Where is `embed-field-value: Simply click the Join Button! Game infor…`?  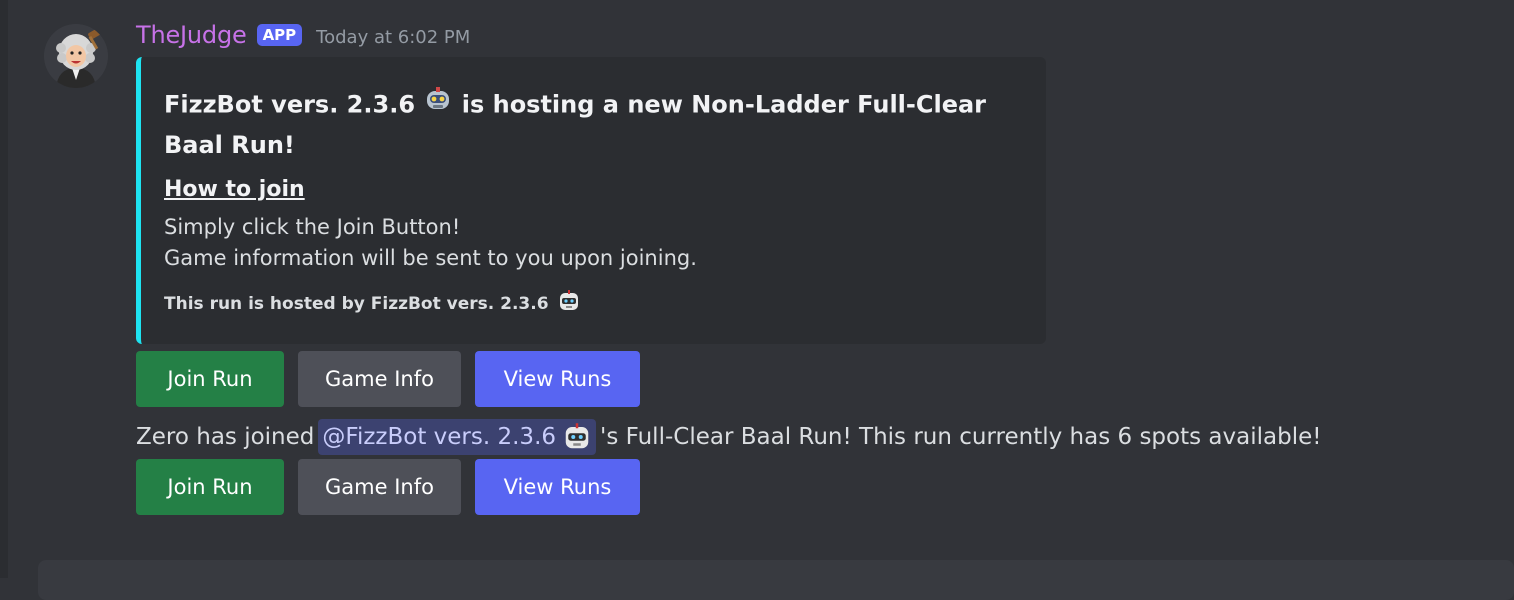
embed-field-value: Simply click the Join Button! Game infor… is located at coordinates (430, 243).